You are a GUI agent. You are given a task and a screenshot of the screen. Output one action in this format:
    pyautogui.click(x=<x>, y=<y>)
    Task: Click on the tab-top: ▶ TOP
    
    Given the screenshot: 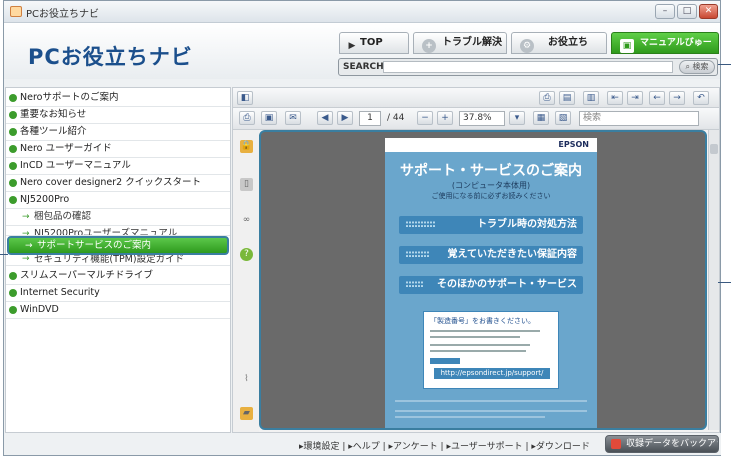 What is the action you would take?
    pyautogui.click(x=374, y=43)
    